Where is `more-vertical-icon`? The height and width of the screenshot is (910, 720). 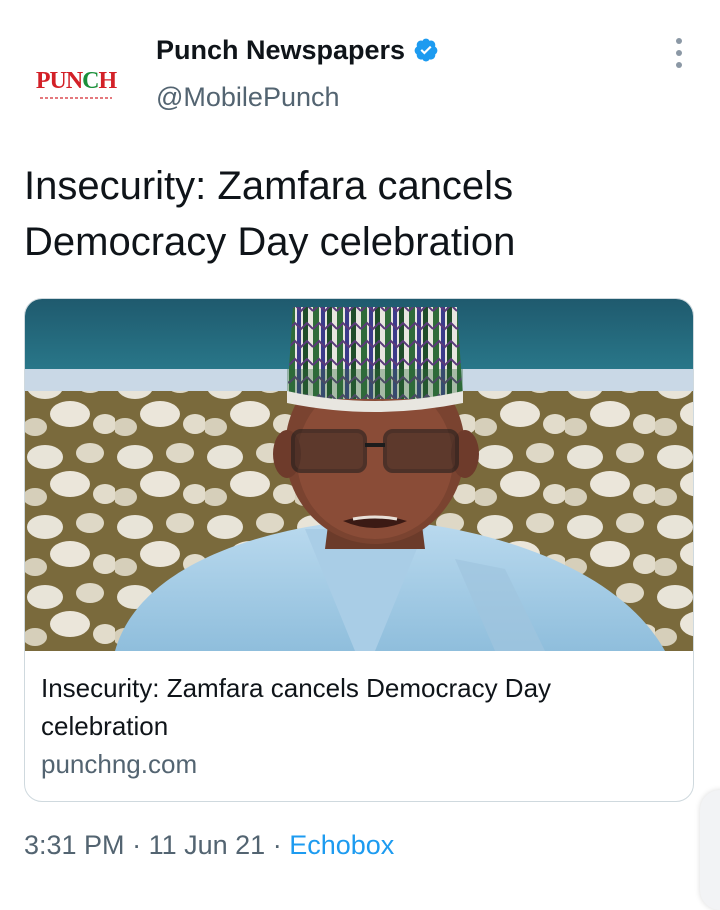
more-vertical-icon is located at coordinates (679, 53).